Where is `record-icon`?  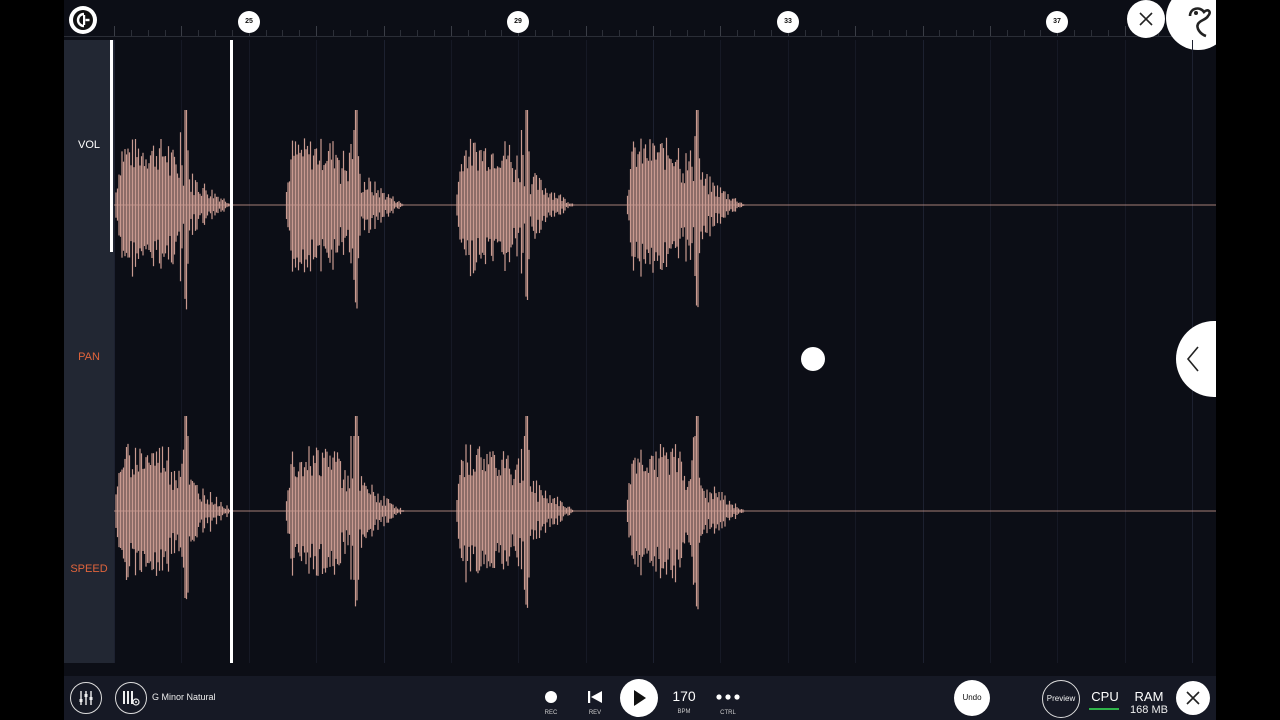
record-icon is located at coordinates (551, 697).